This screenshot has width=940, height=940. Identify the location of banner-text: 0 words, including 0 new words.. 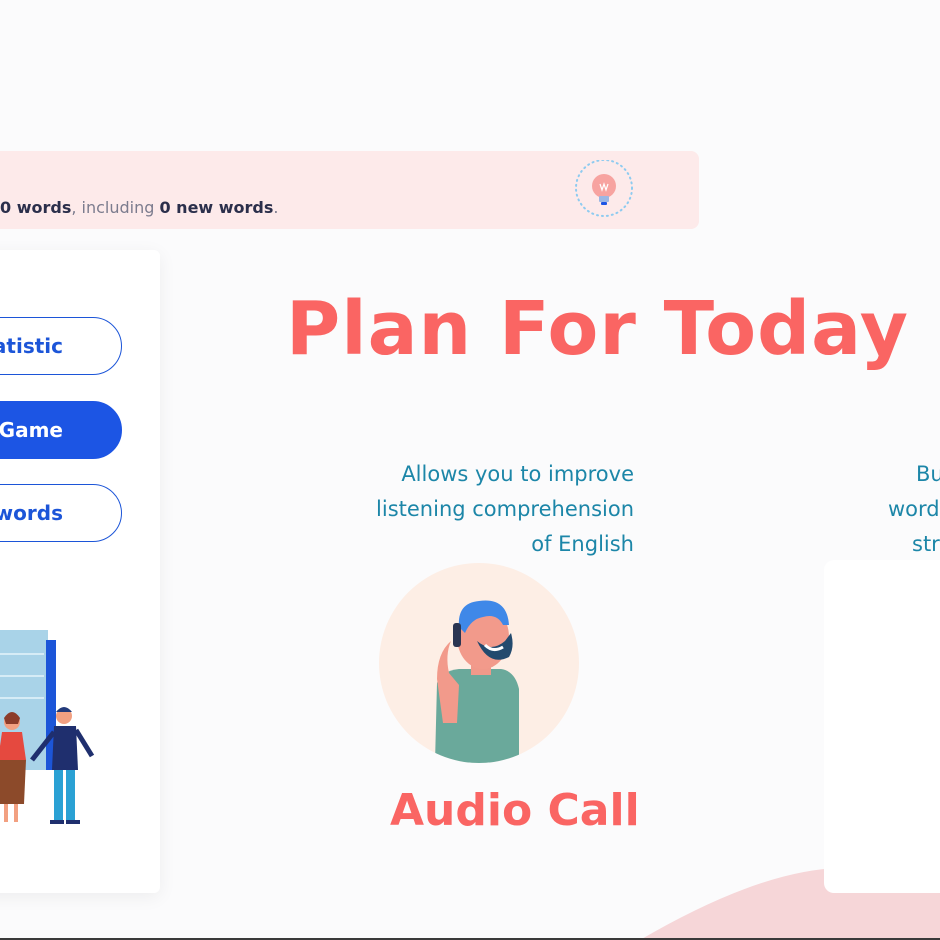
(139, 207).